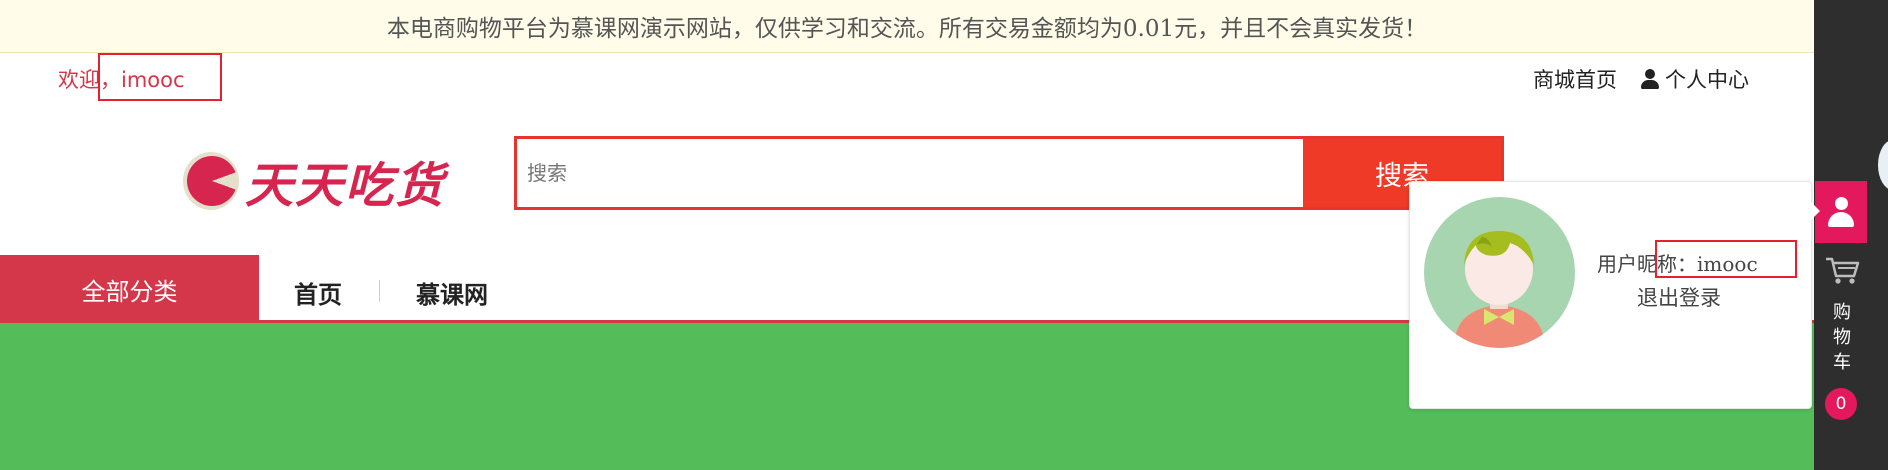 The height and width of the screenshot is (470, 1888). What do you see at coordinates (1726, 259) in the screenshot?
I see `nickname-highlight-box` at bounding box center [1726, 259].